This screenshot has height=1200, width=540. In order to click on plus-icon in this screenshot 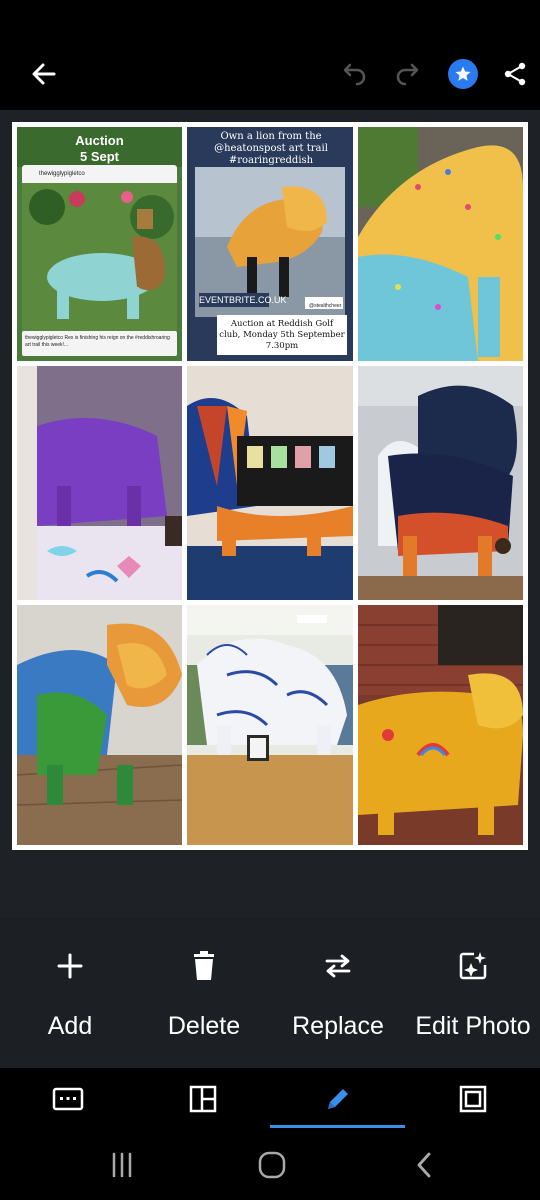, I will do `click(70, 966)`.